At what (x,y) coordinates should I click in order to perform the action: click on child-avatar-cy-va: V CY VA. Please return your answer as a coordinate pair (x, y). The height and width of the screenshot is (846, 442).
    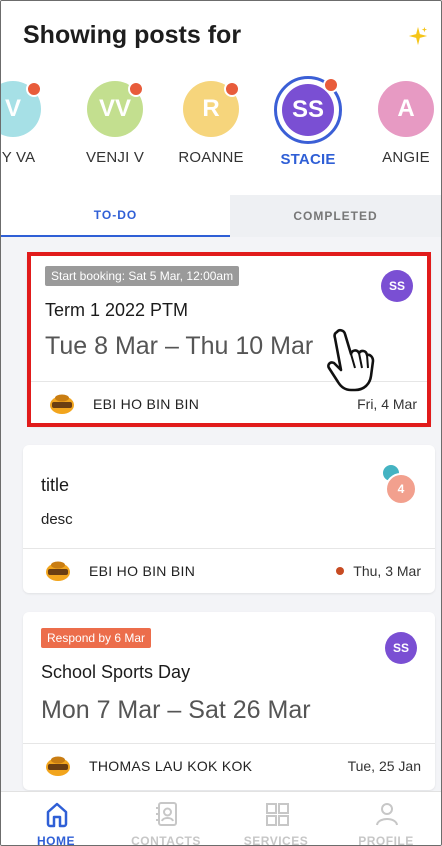
    Looking at the image, I should click on (29, 123).